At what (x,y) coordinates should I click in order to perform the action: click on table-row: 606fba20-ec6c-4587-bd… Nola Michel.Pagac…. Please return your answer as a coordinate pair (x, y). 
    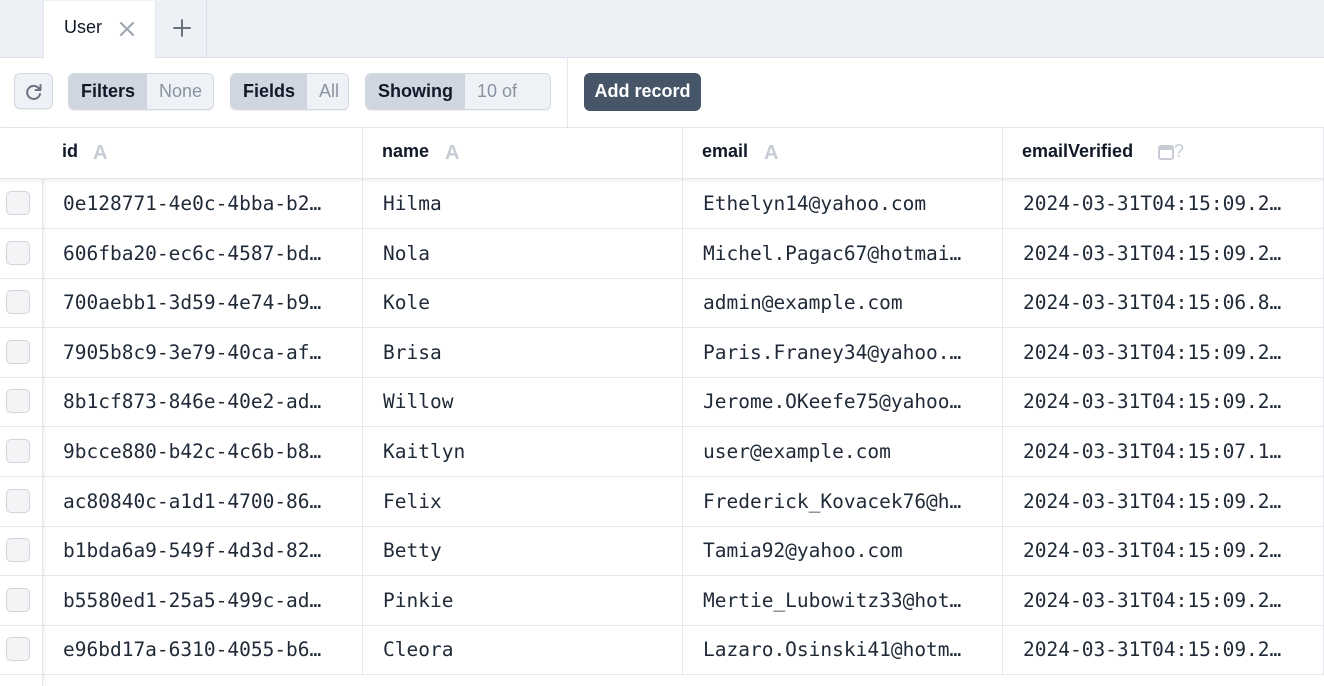
    Looking at the image, I should click on (662, 254).